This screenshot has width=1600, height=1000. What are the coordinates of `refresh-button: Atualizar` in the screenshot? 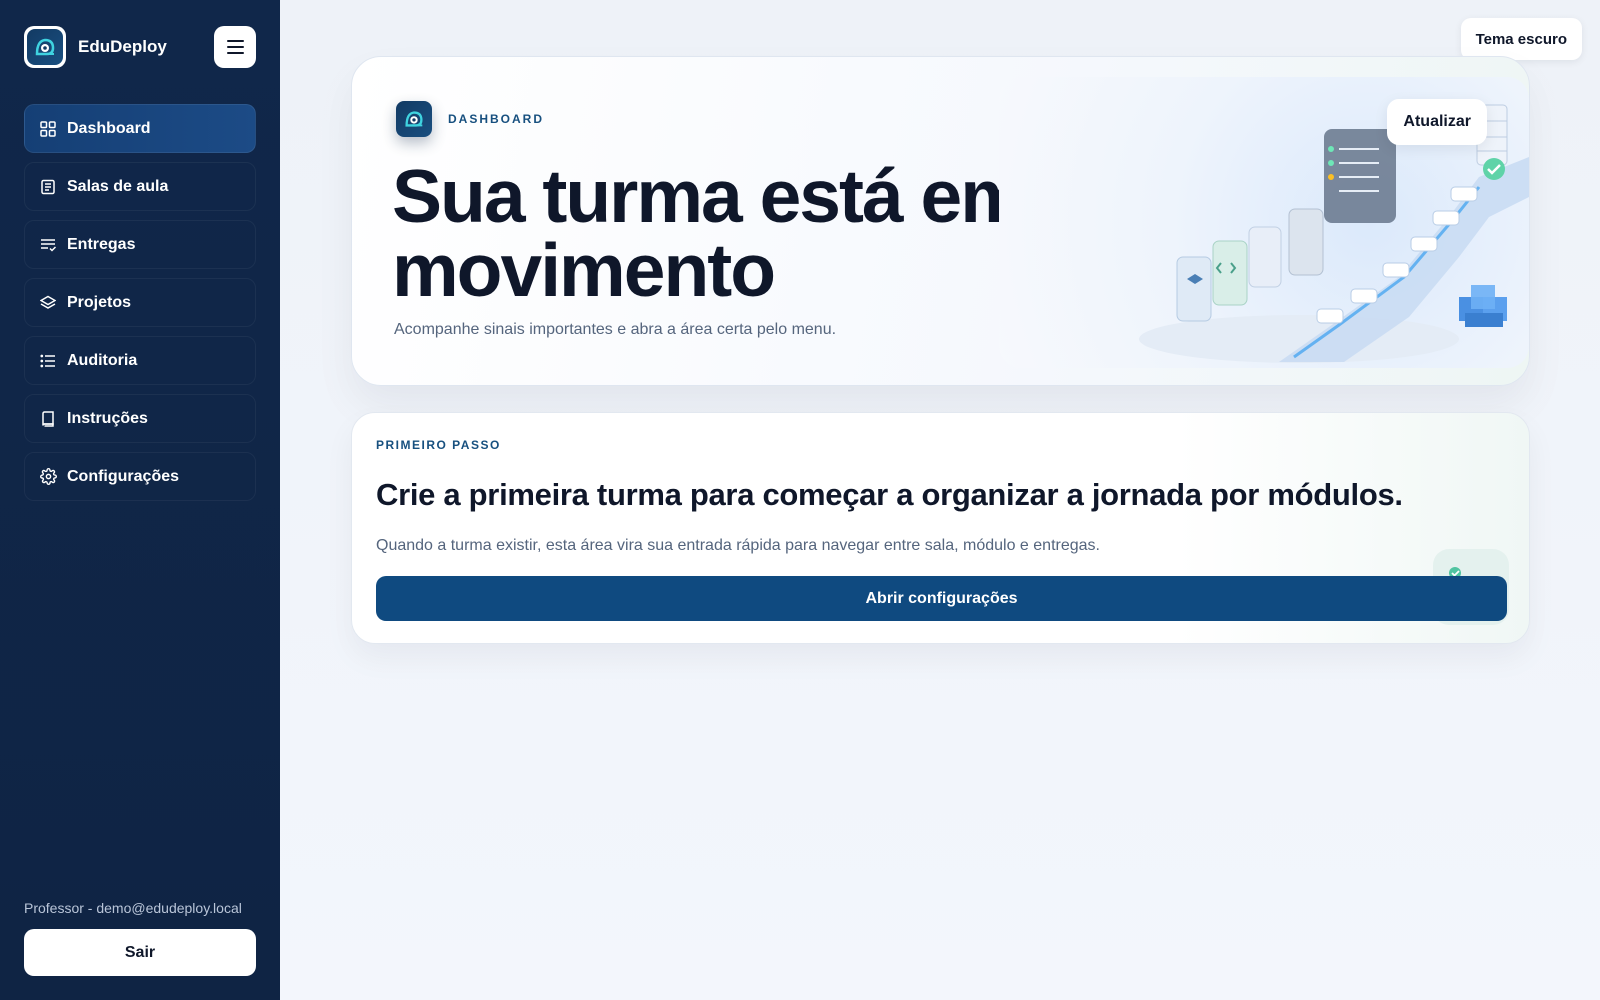 It's located at (1437, 122).